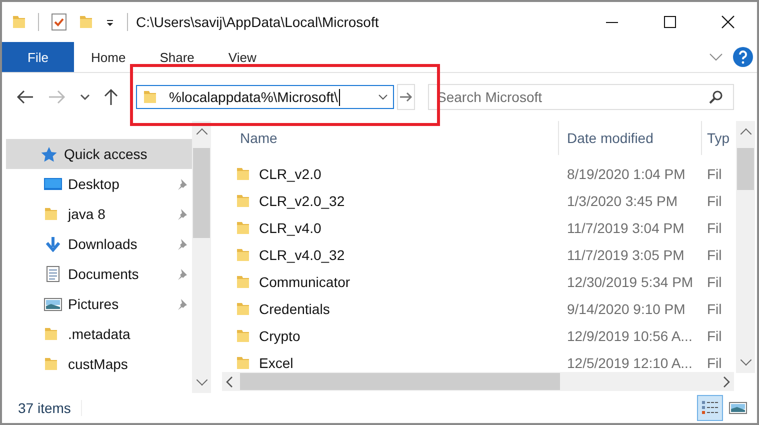 The image size is (759, 425). I want to click on file-name: Credentials, so click(294, 308).